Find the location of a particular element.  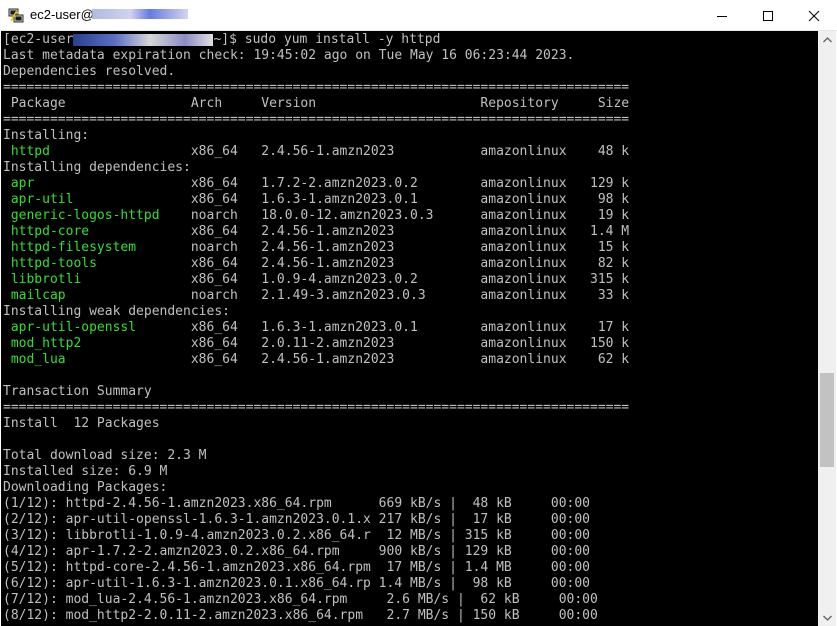

package-name: apr-util is located at coordinates (93, 199).